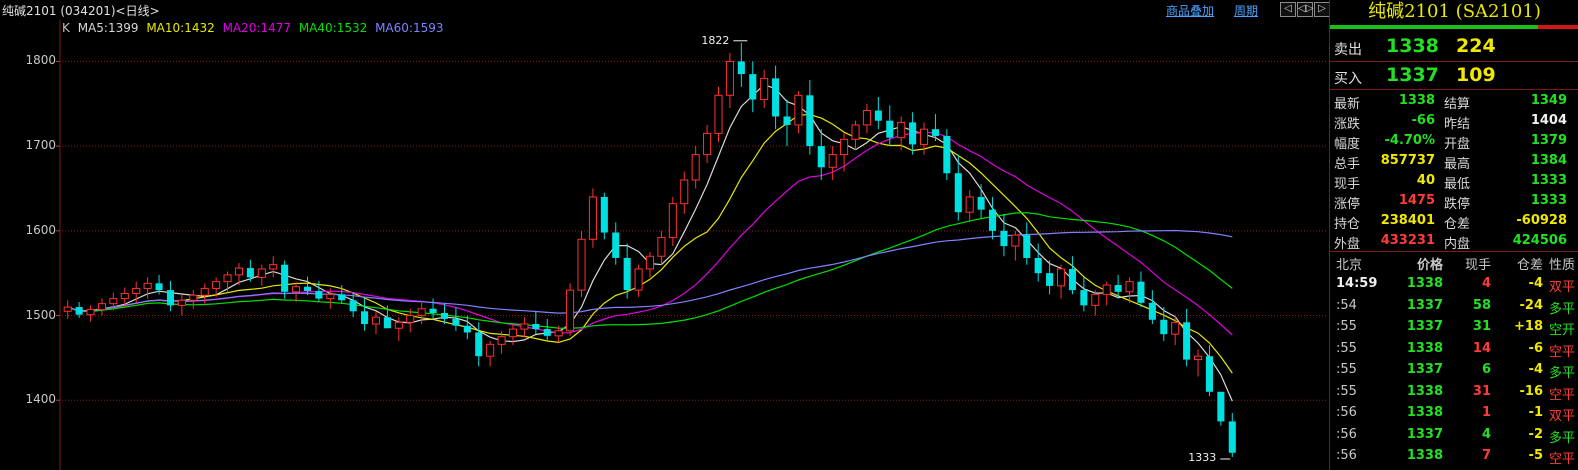 This screenshot has width=1578, height=470. I want to click on tick-volume: 31, so click(1481, 391).